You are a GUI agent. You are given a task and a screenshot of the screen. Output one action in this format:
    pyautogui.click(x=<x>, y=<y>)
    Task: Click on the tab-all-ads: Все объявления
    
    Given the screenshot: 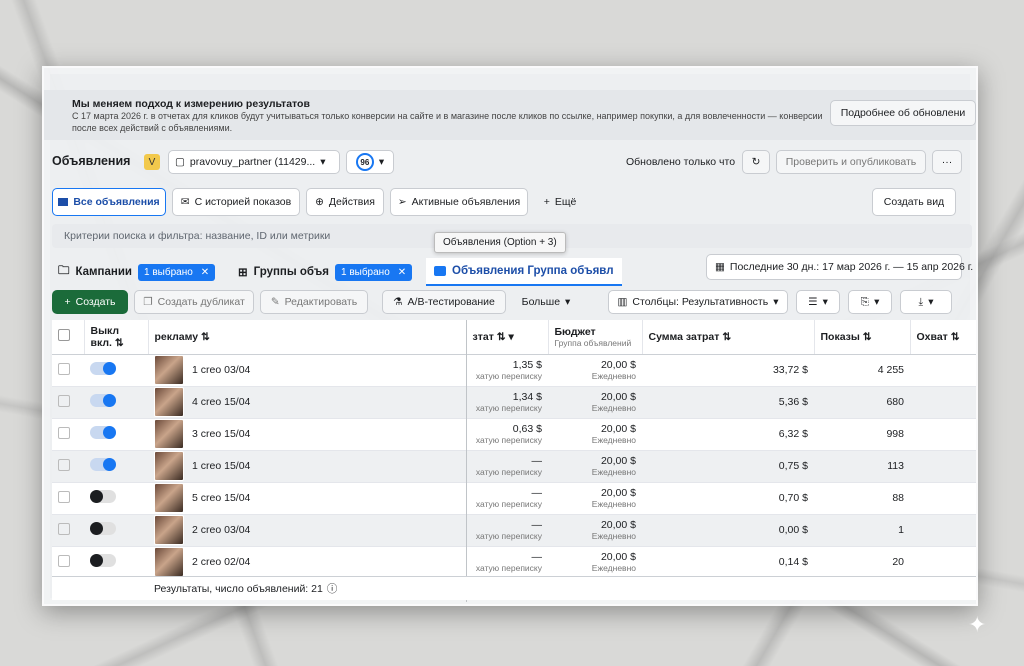 What is the action you would take?
    pyautogui.click(x=109, y=202)
    